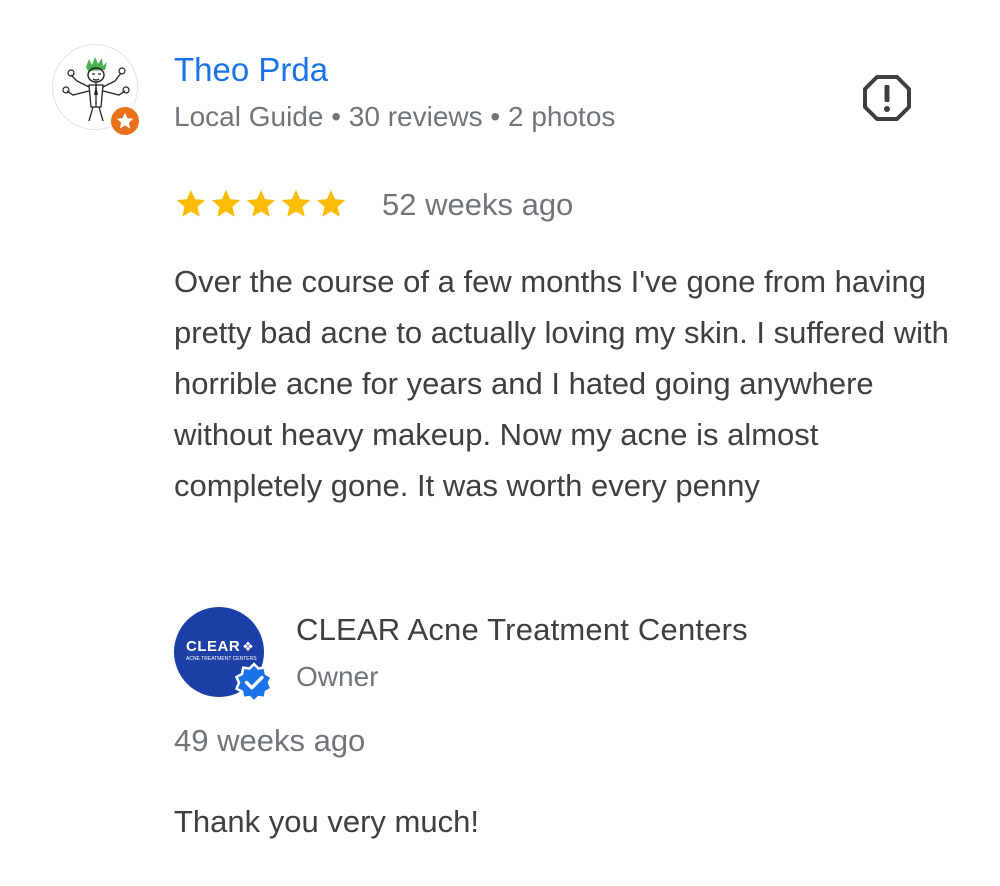  Describe the element at coordinates (326, 821) in the screenshot. I see `response-text: Thank you very much!` at that location.